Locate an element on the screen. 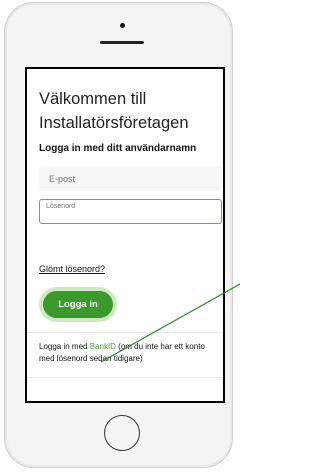 This screenshot has width=320, height=472. email-input is located at coordinates (130, 178).